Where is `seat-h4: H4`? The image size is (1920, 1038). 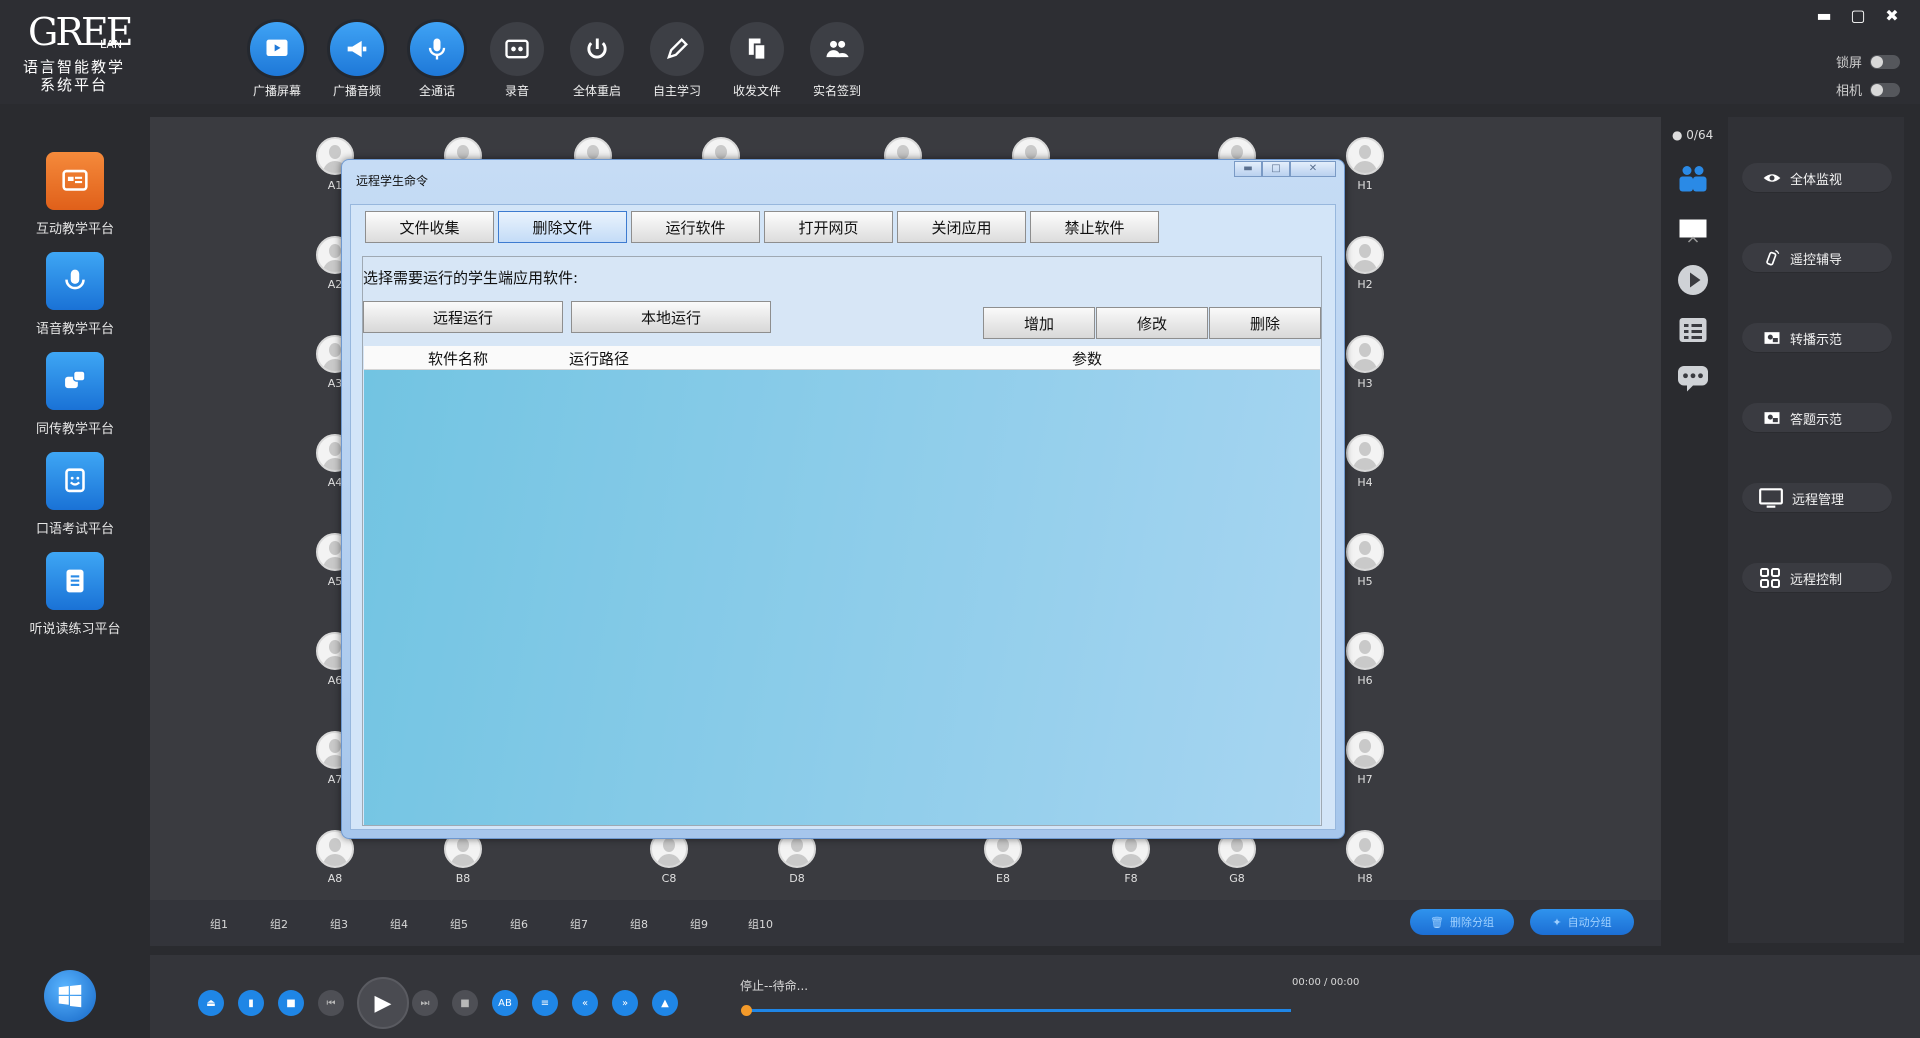 seat-h4: H4 is located at coordinates (1365, 461).